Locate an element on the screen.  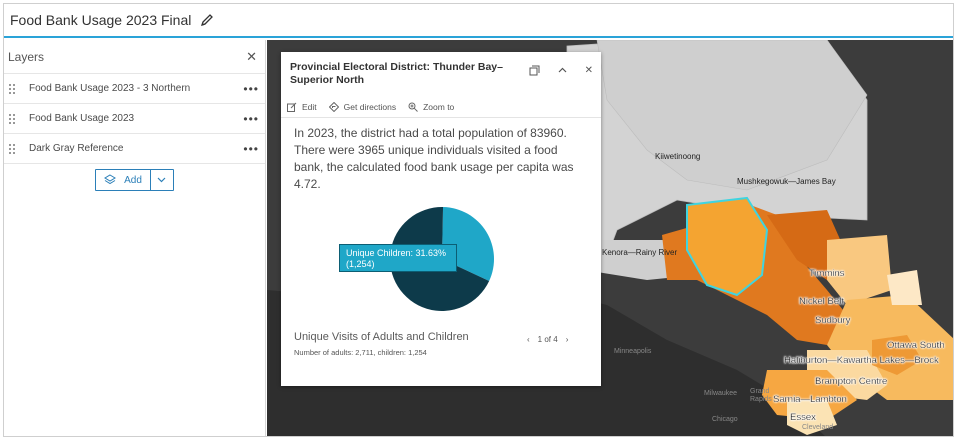
popup-actions-bar: Edit Get directions Zoom to is located at coordinates (441, 107).